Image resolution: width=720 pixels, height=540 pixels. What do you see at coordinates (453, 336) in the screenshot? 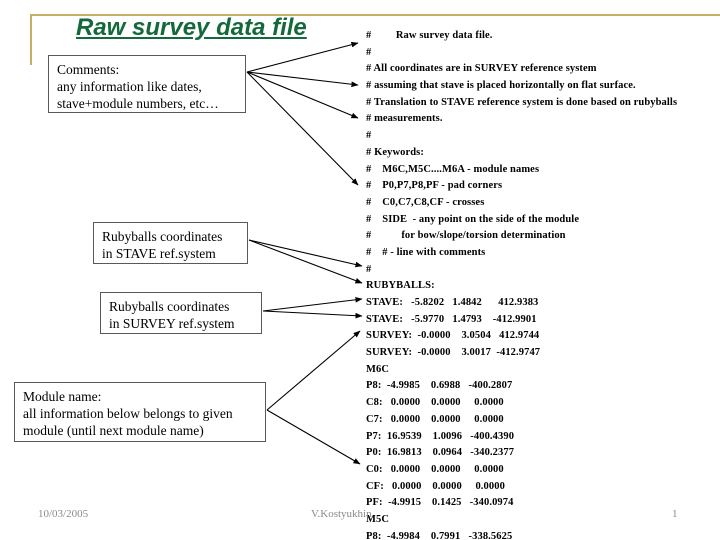
I see `listing-line: SURVEY: -0.0000 3.0504 412.9744` at bounding box center [453, 336].